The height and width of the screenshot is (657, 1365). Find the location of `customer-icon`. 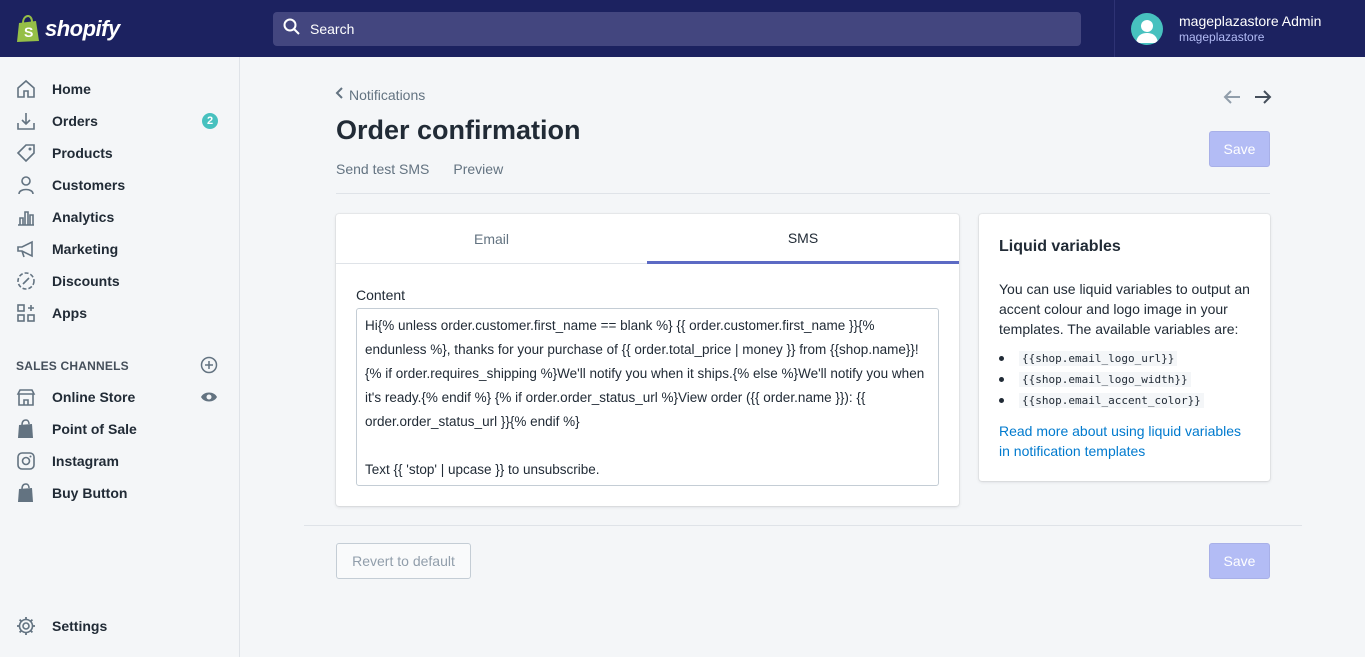

customer-icon is located at coordinates (26, 185).